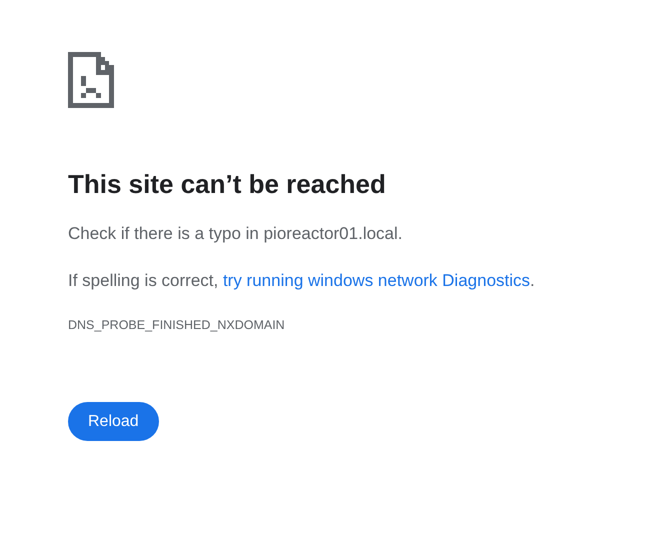 The image size is (648, 542). Describe the element at coordinates (376, 280) in the screenshot. I see `diagnostics-link: try running windows network Diagnostics` at that location.